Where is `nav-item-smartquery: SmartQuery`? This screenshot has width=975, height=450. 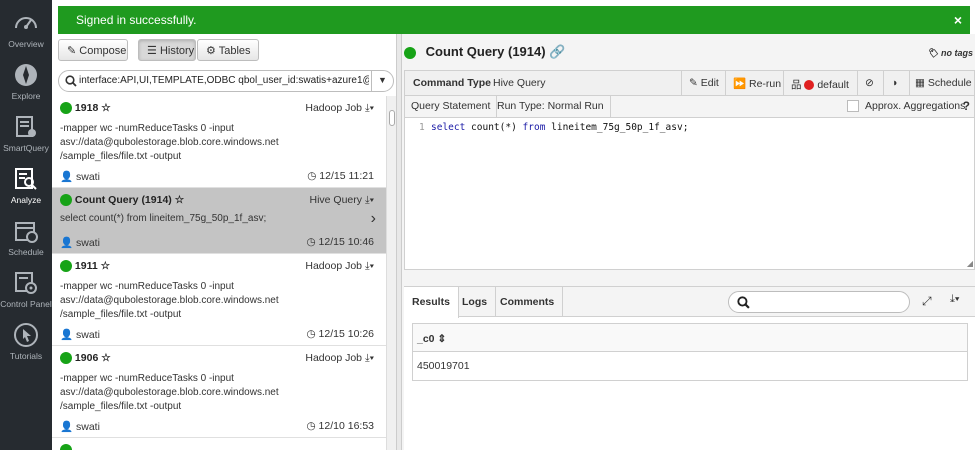
nav-item-smartquery: SmartQuery is located at coordinates (26, 133).